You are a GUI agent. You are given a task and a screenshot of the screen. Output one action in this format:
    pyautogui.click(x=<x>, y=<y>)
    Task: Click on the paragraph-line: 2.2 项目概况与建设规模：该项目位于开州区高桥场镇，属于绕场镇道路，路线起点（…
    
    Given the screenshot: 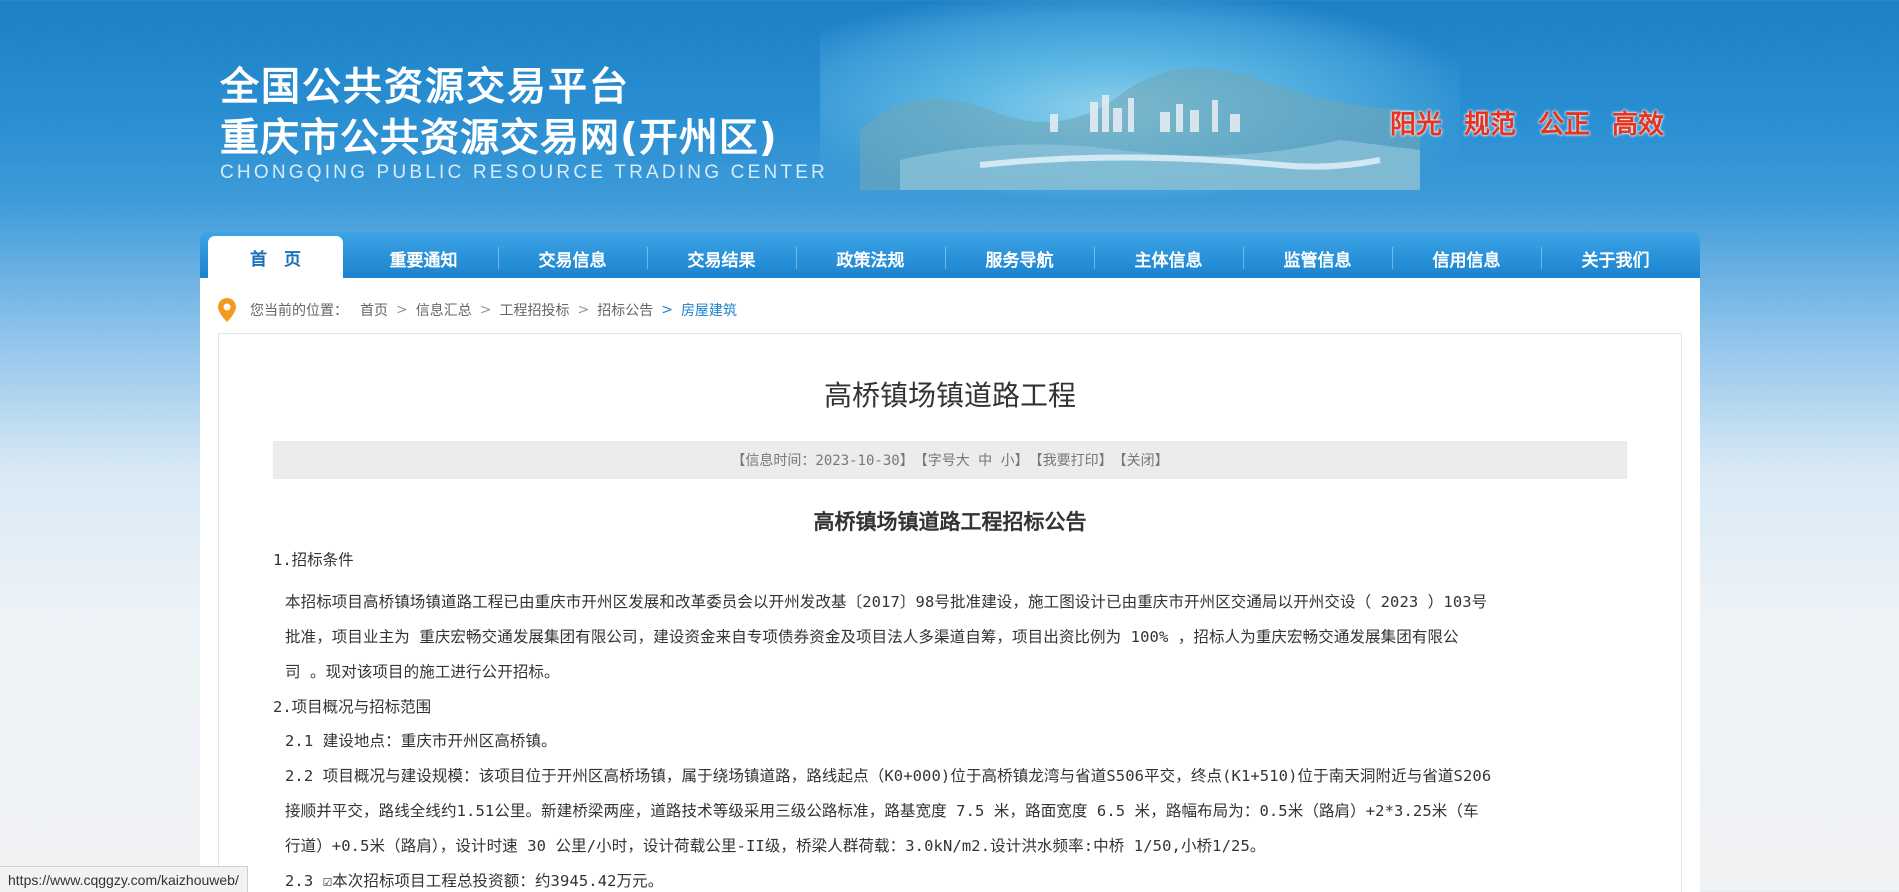 What is the action you would take?
    pyautogui.click(x=888, y=776)
    